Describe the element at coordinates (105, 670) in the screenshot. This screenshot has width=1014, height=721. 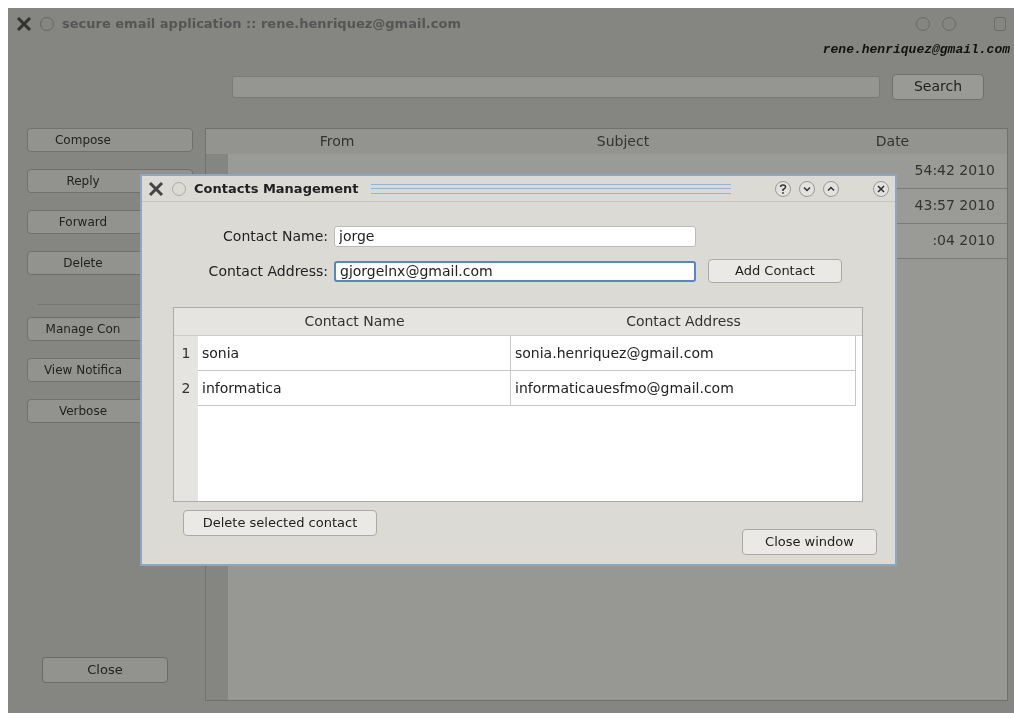
I see `close-button: Close` at that location.